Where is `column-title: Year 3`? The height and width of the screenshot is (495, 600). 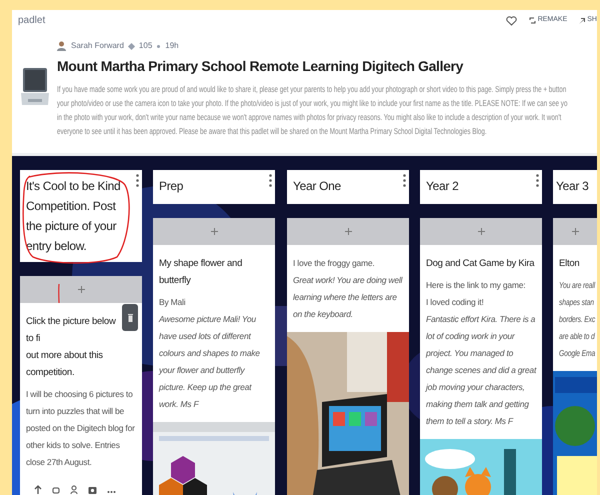
column-title: Year 3 is located at coordinates (573, 186).